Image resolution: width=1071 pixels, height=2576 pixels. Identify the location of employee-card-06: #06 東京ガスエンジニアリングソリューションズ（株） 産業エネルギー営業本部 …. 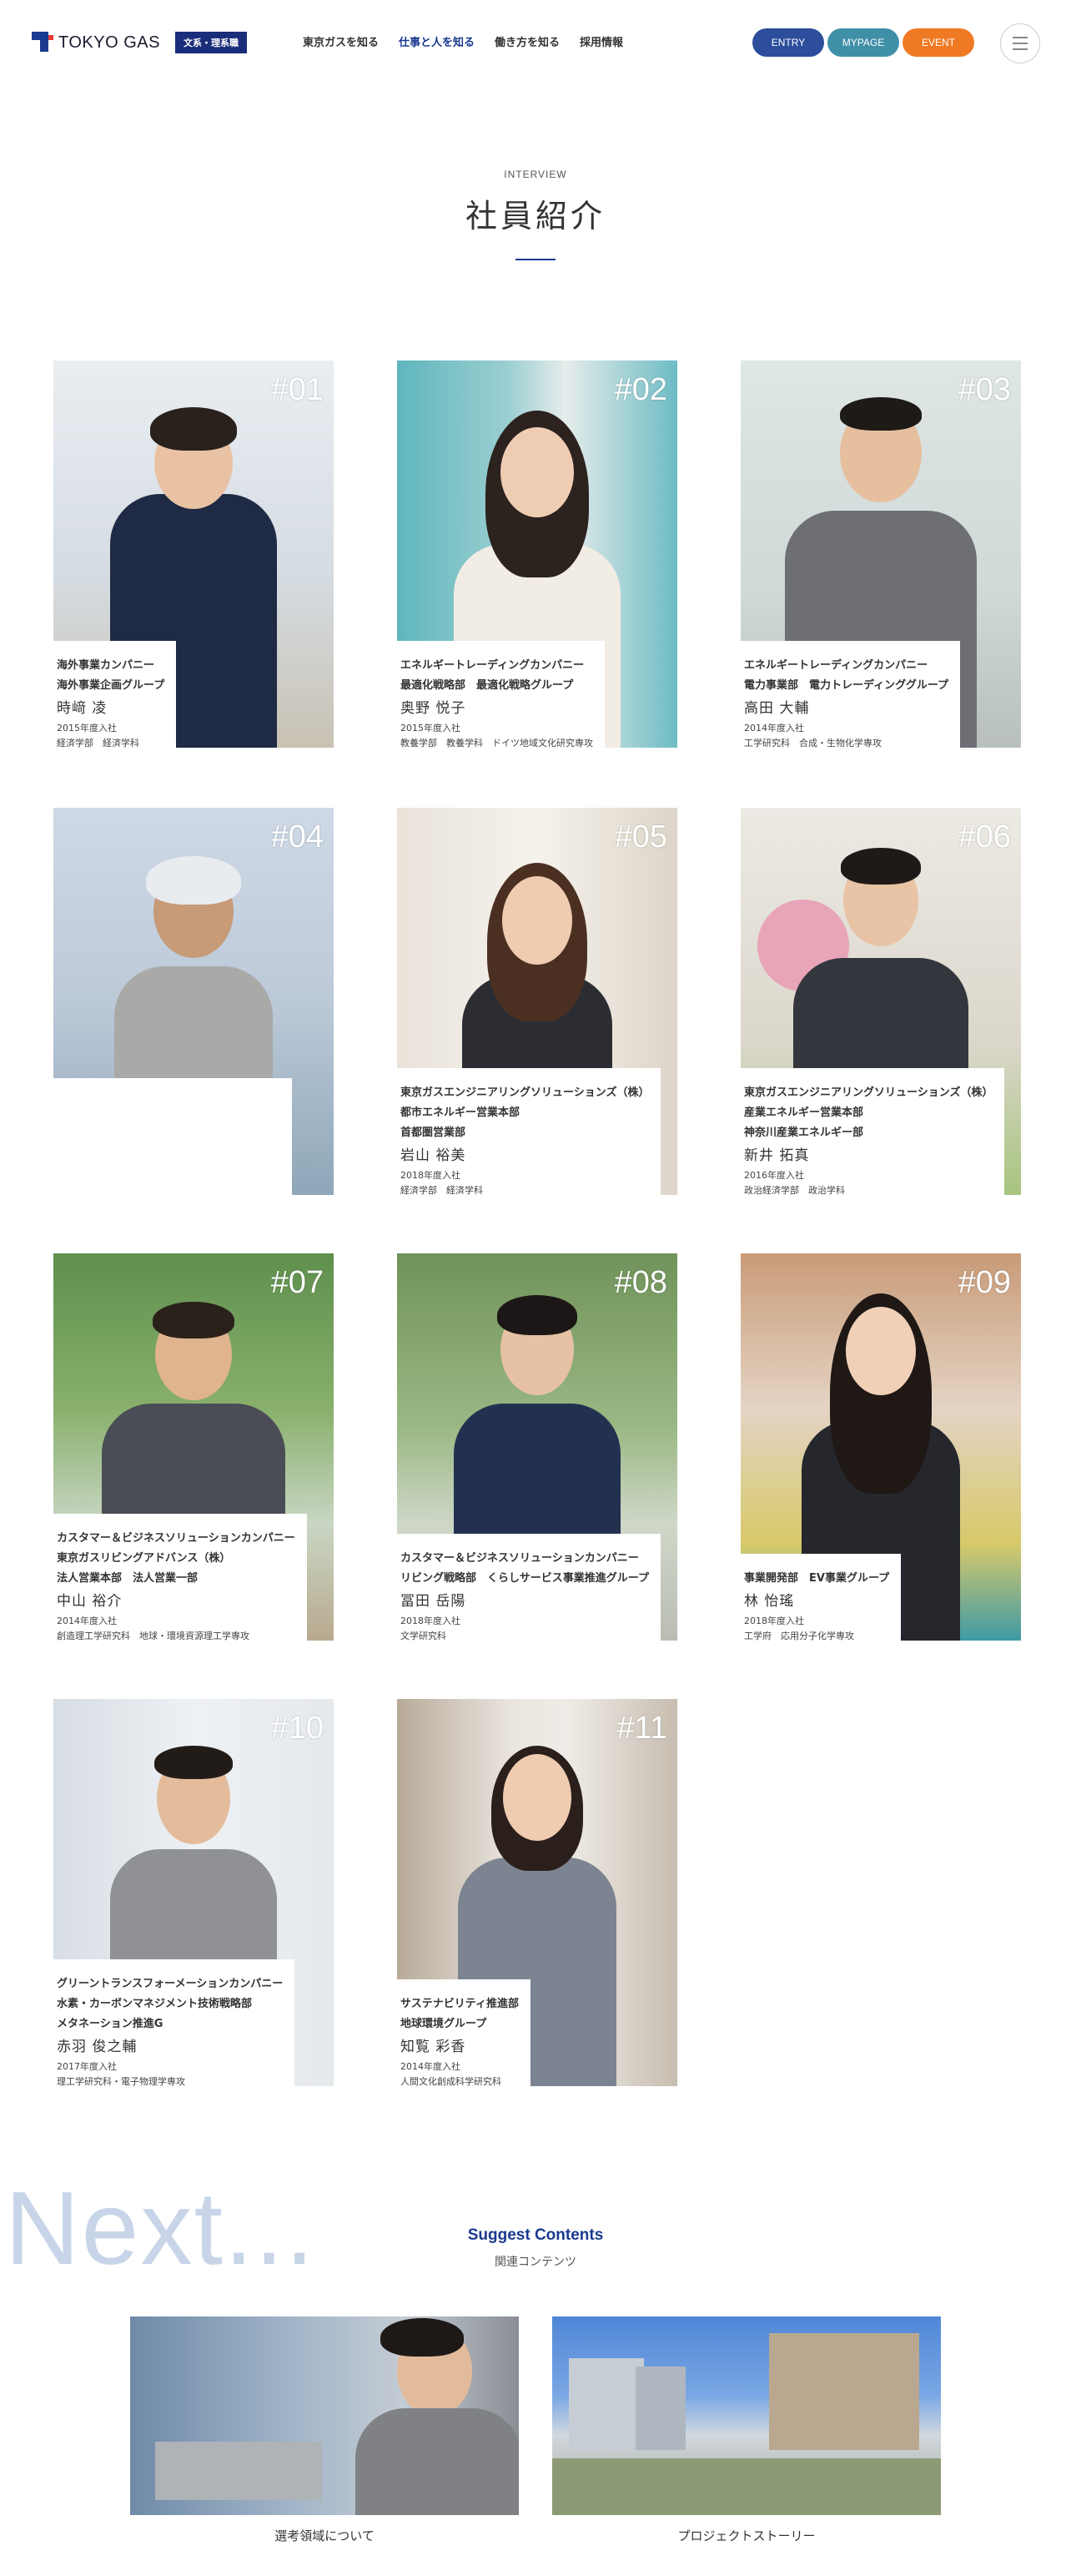
(882, 1007).